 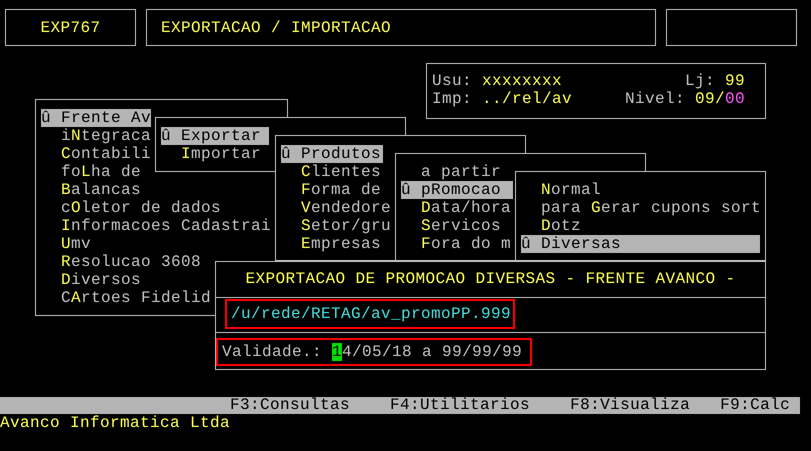 What do you see at coordinates (91, 172) in the screenshot?
I see `menu-item: foLha de` at bounding box center [91, 172].